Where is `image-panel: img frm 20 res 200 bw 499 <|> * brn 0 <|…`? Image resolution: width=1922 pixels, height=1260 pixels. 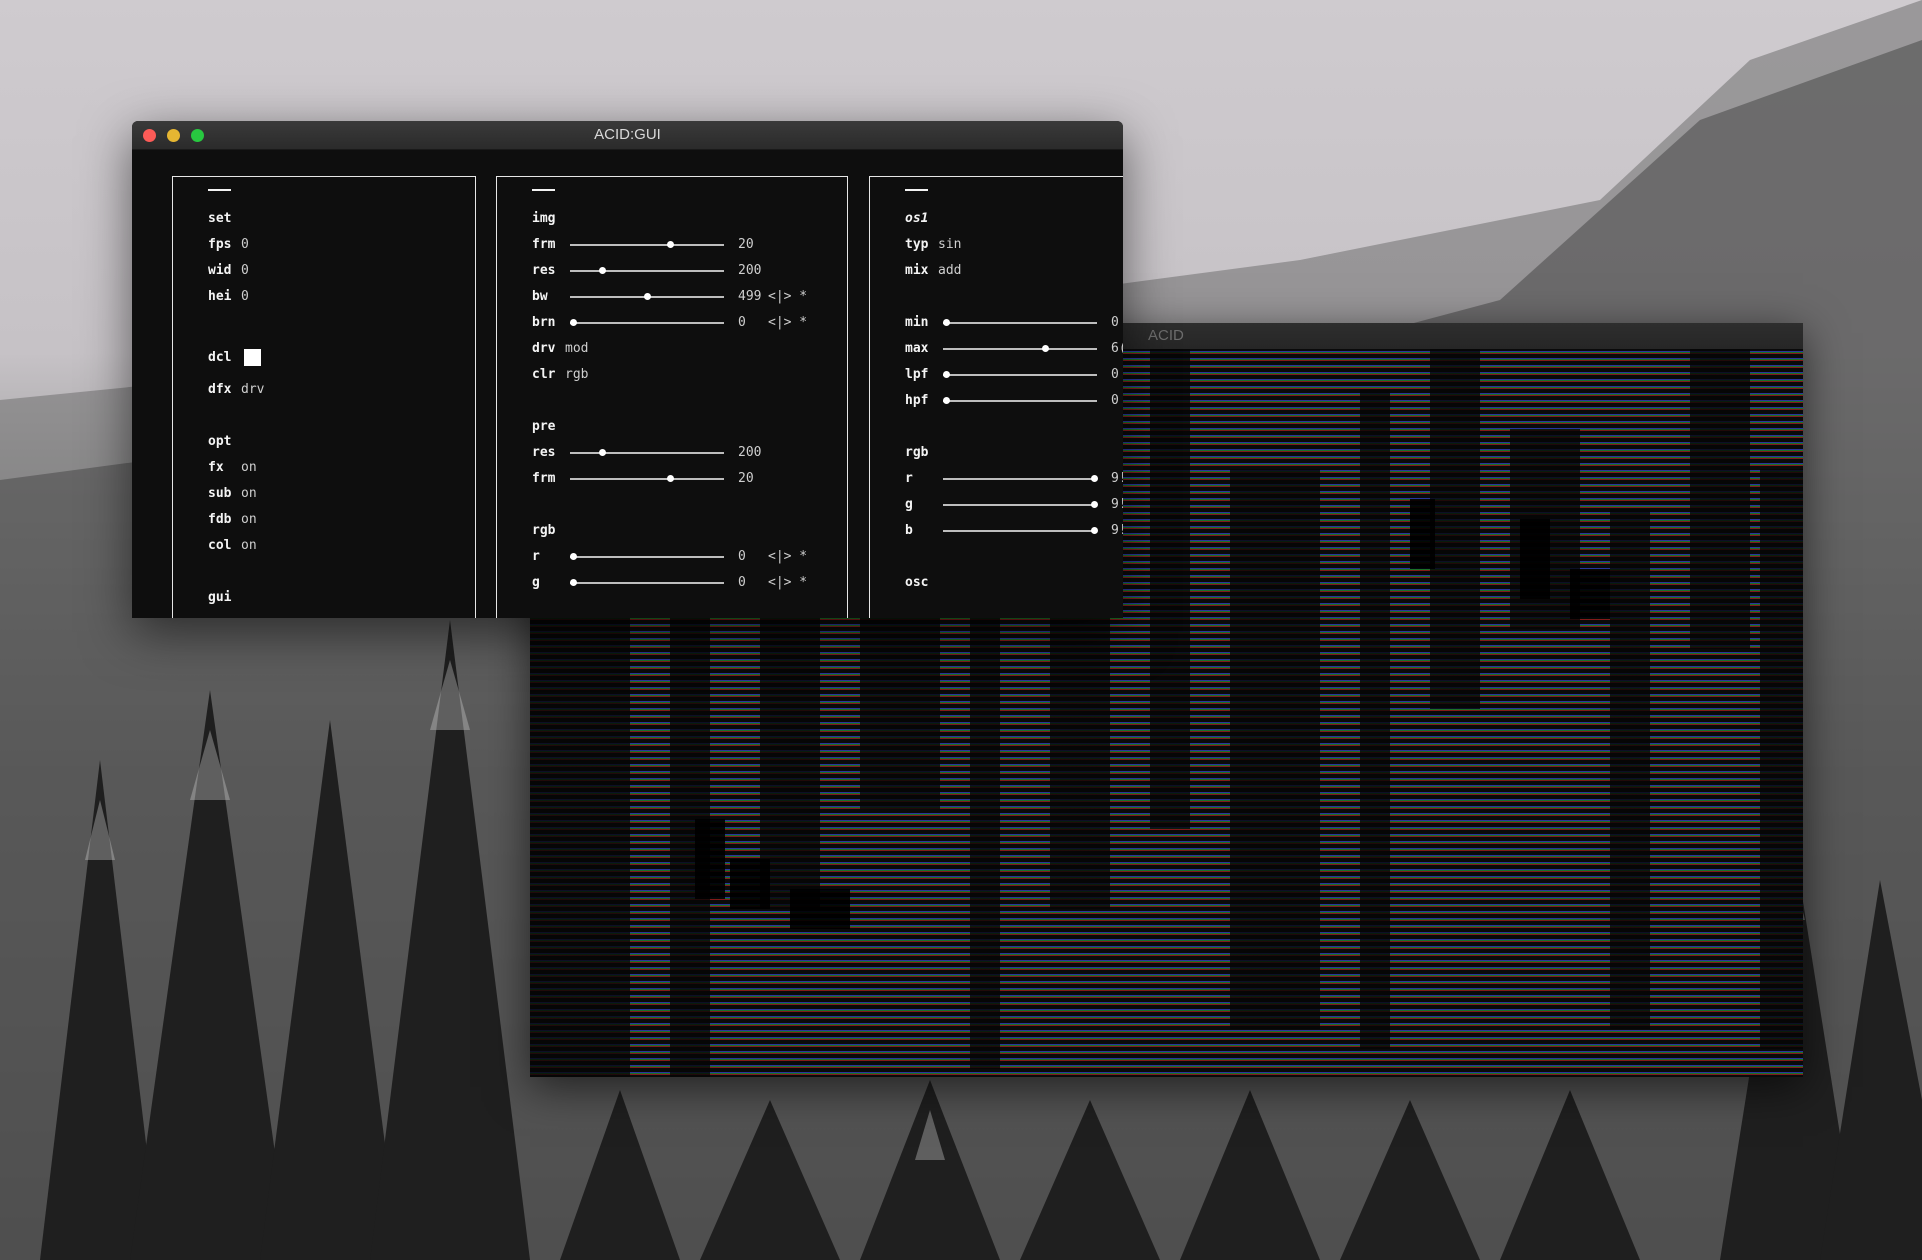
image-panel: img frm 20 res 200 bw 499 <|> * brn 0 <|… is located at coordinates (672, 397).